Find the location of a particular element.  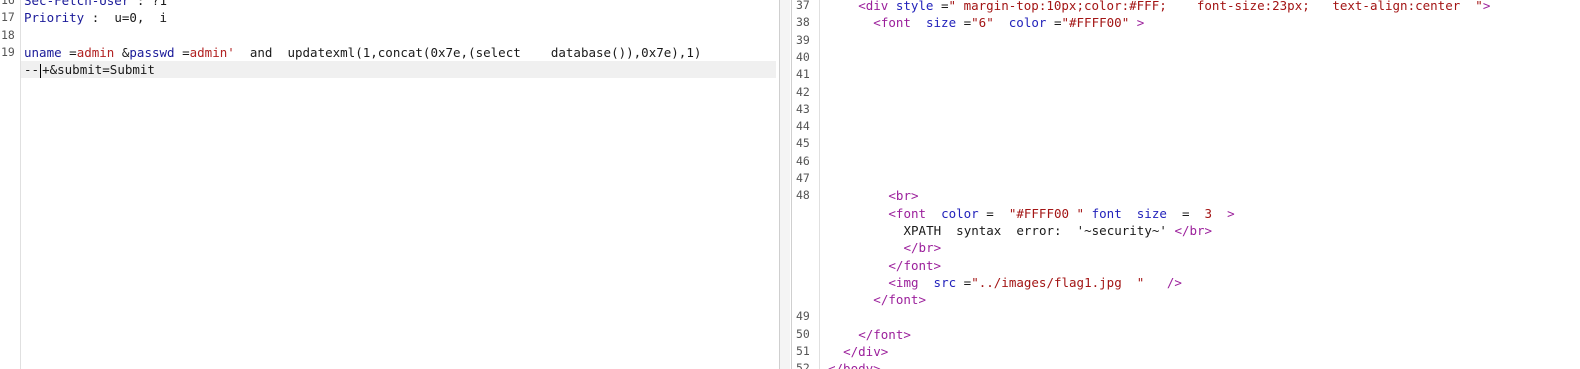

code-token: Priority is located at coordinates (54, 18).